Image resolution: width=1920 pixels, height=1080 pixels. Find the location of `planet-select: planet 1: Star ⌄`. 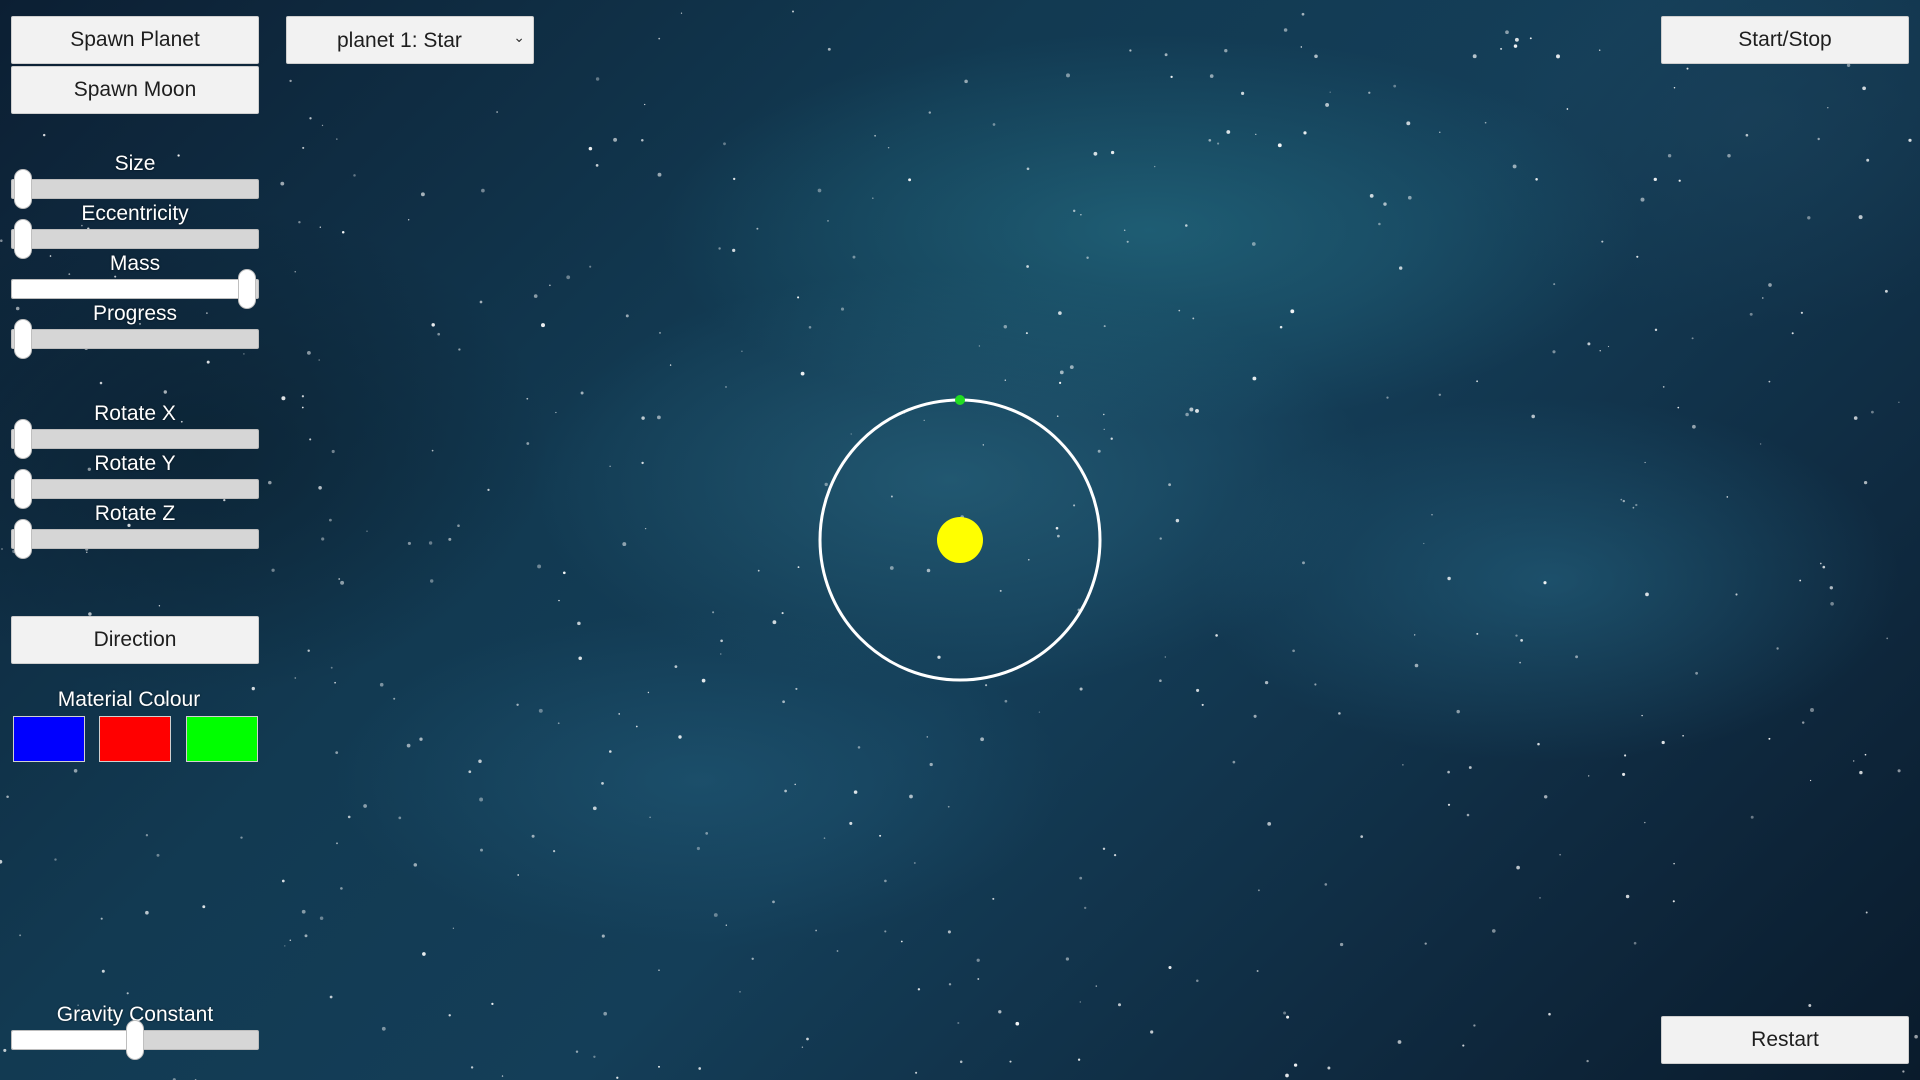

planet-select: planet 1: Star ⌄ is located at coordinates (410, 40).